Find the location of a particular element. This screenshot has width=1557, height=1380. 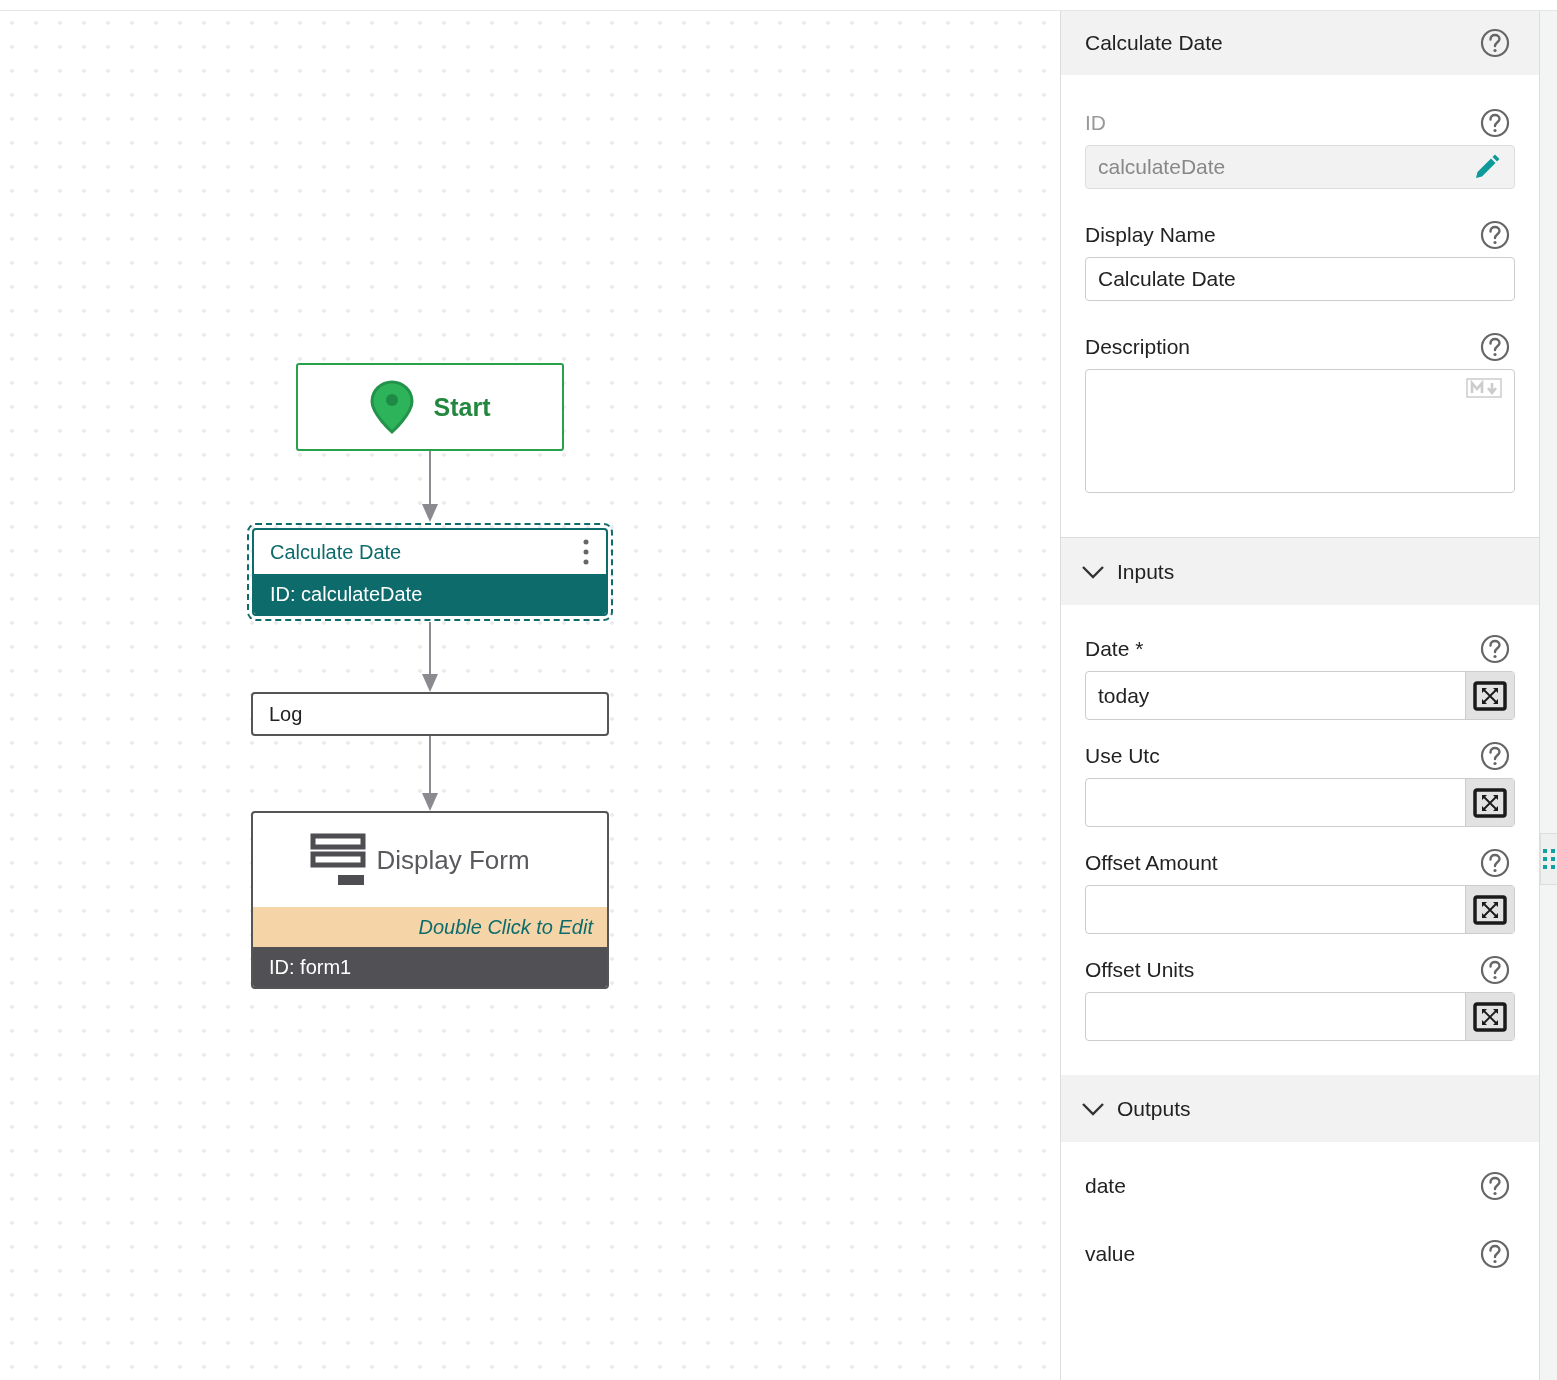

text-field: Calculate Date is located at coordinates (1300, 279).